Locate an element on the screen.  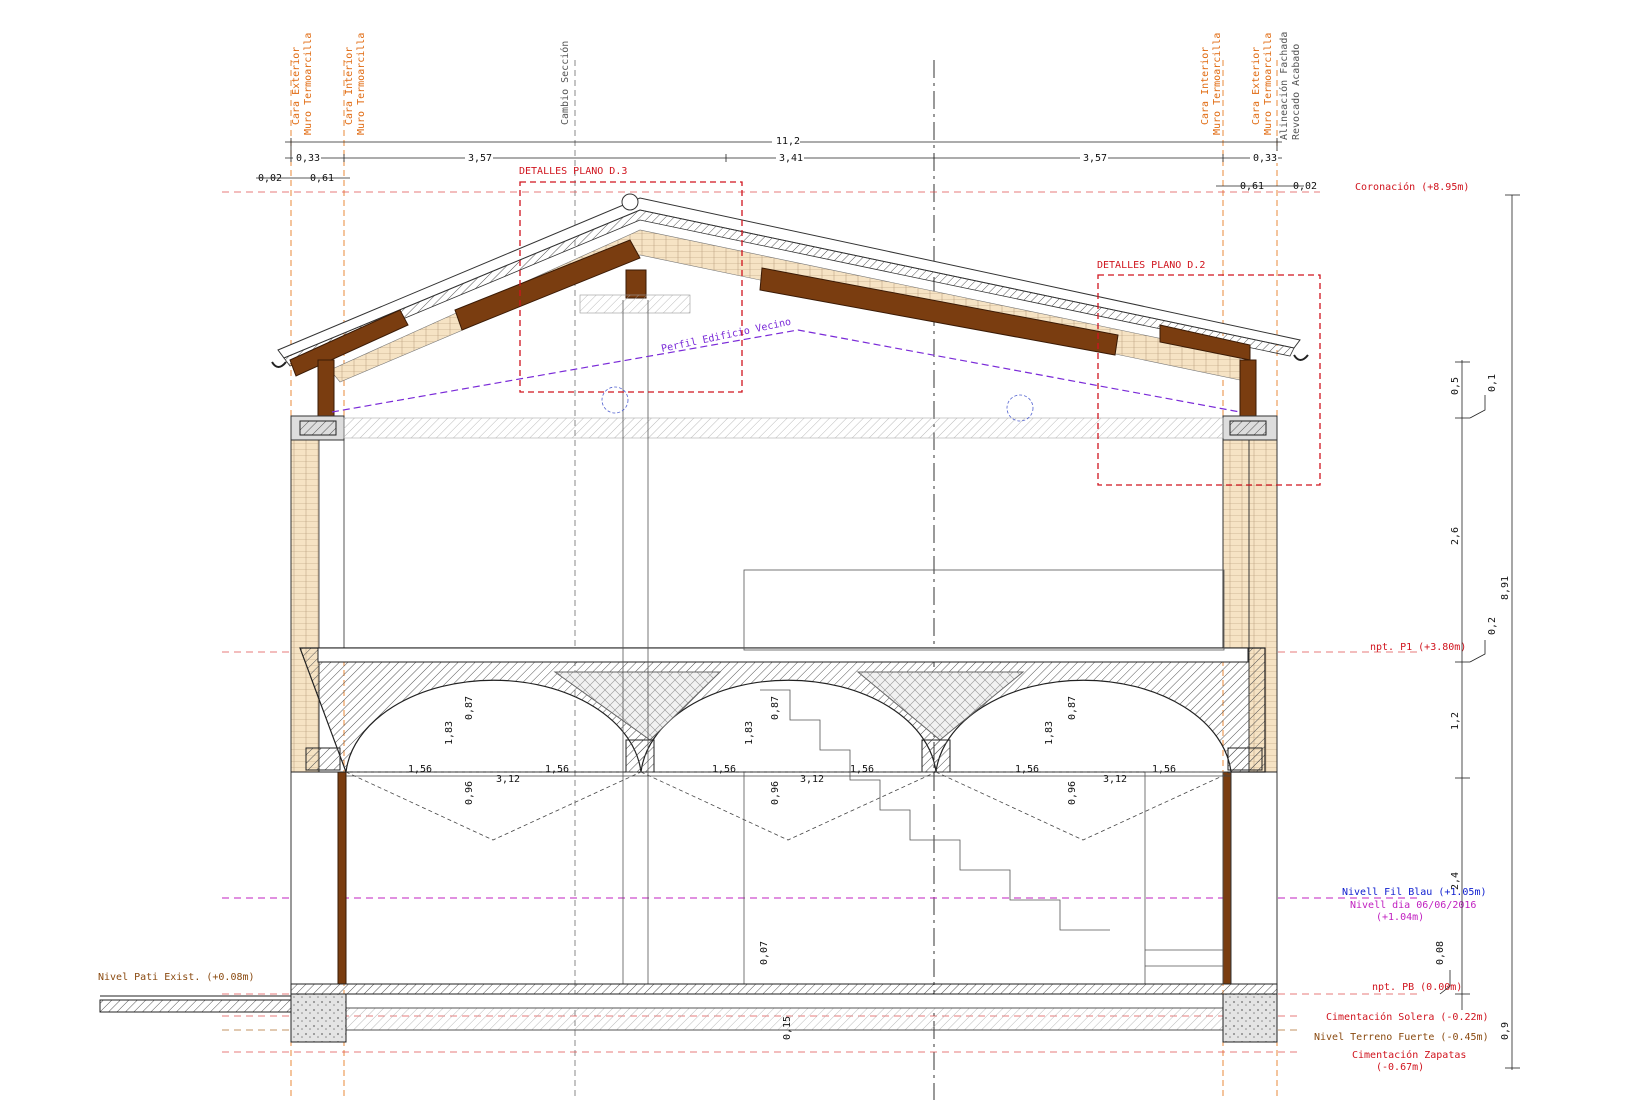
level-pati: Nivel Pati Exist. (+0.08m) is located at coordinates (176, 977).